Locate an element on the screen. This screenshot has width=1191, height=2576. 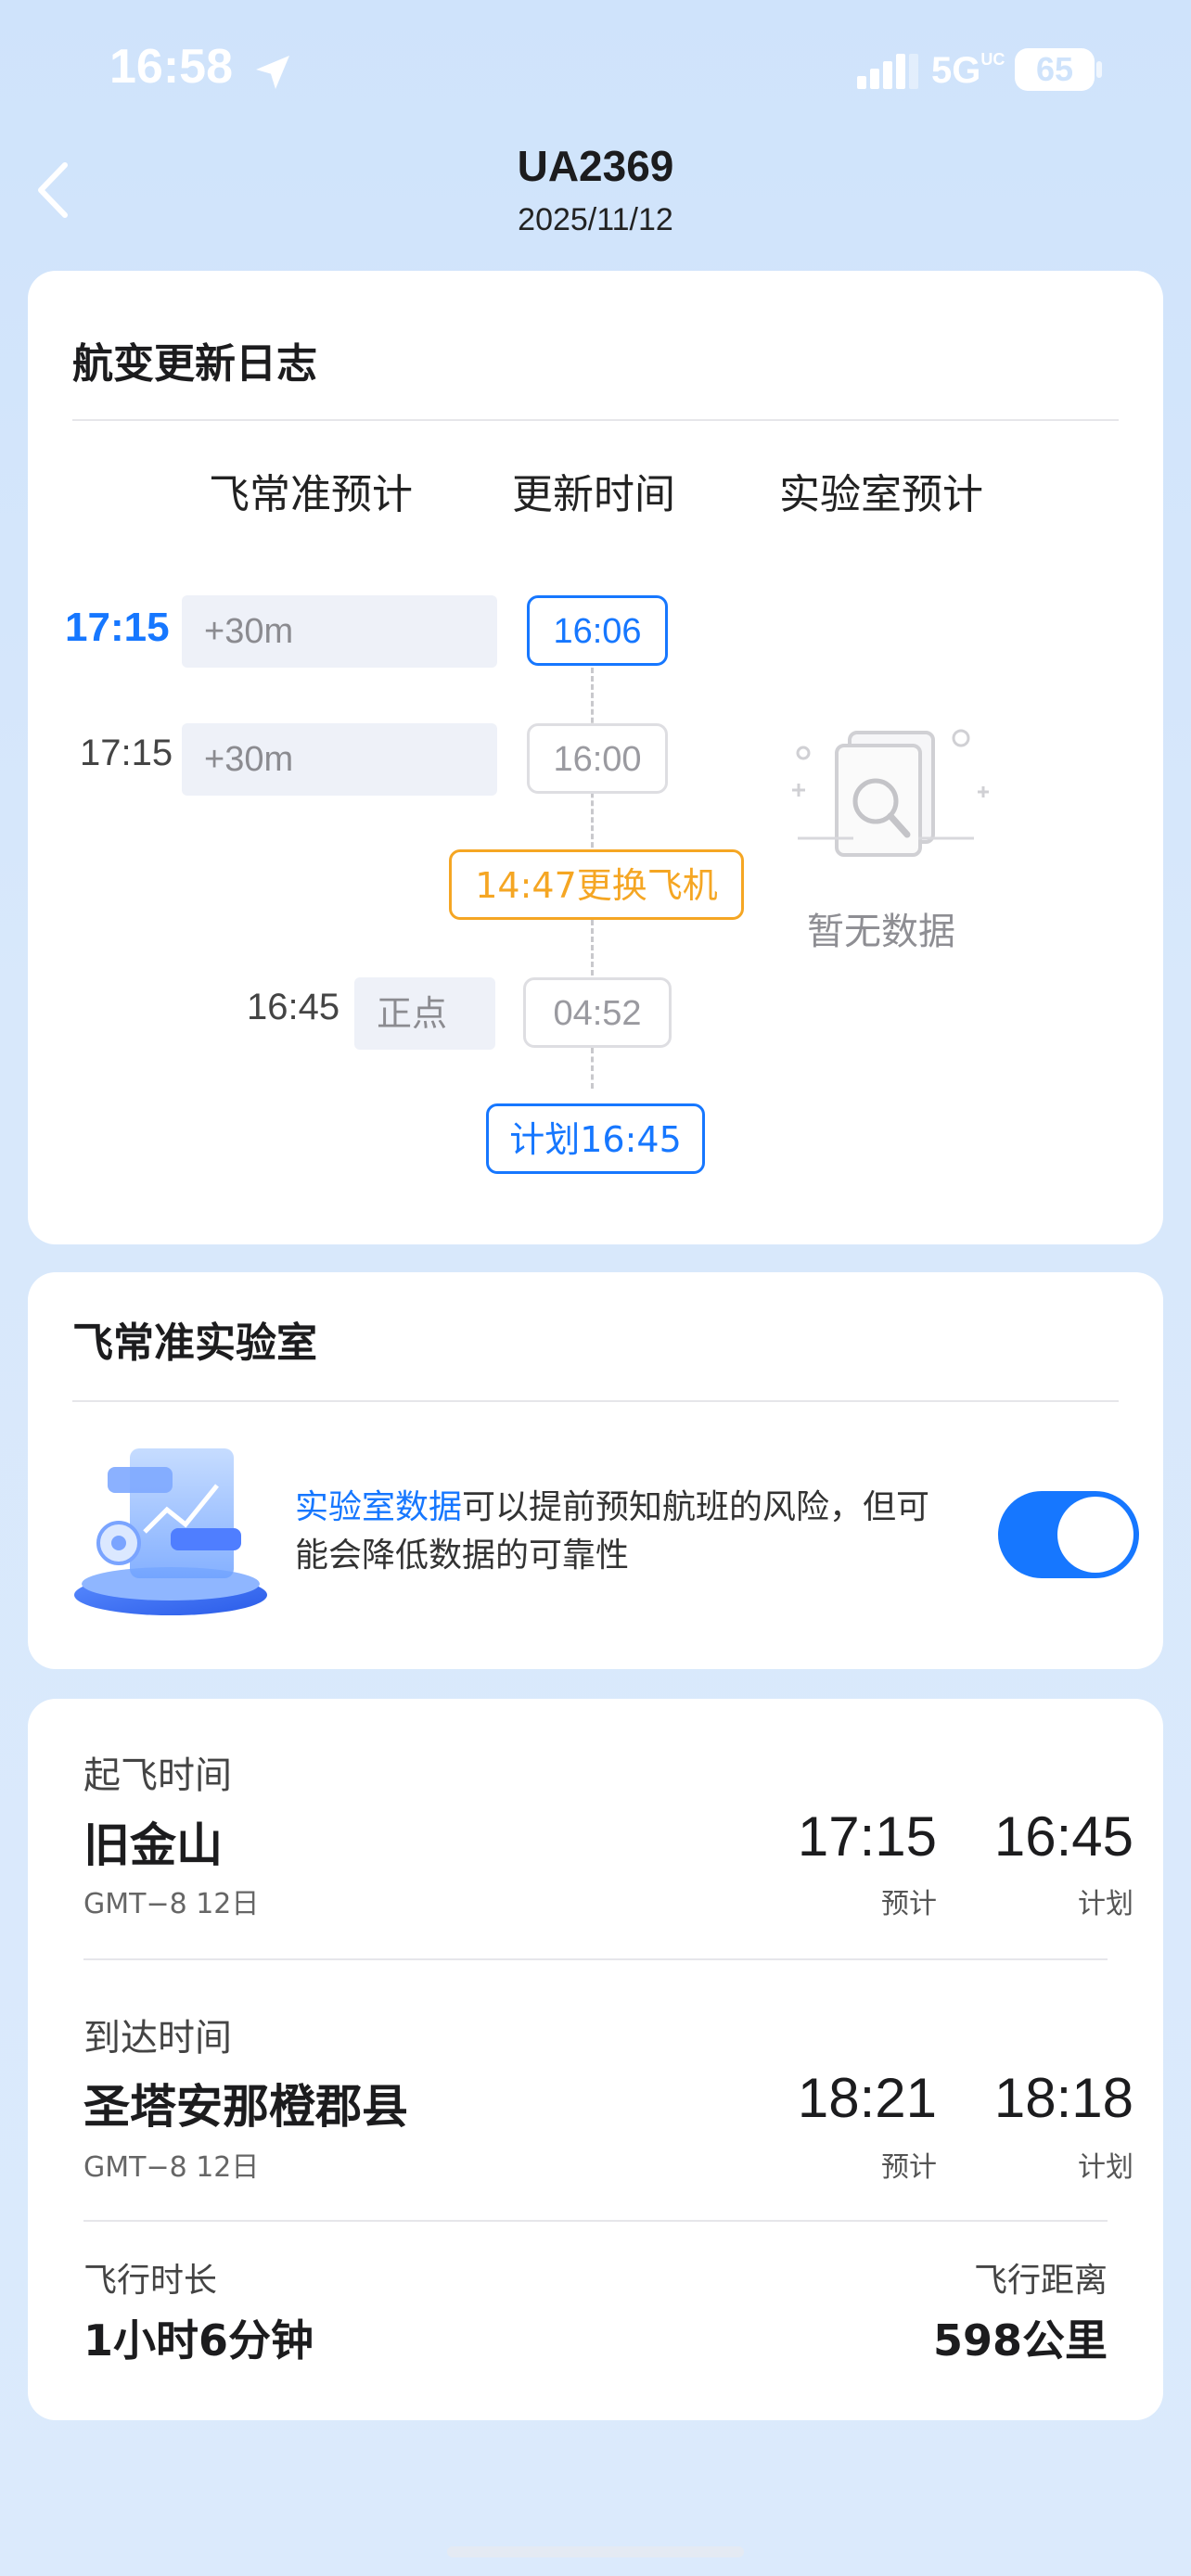
toggle-knob is located at coordinates (1095, 1535).